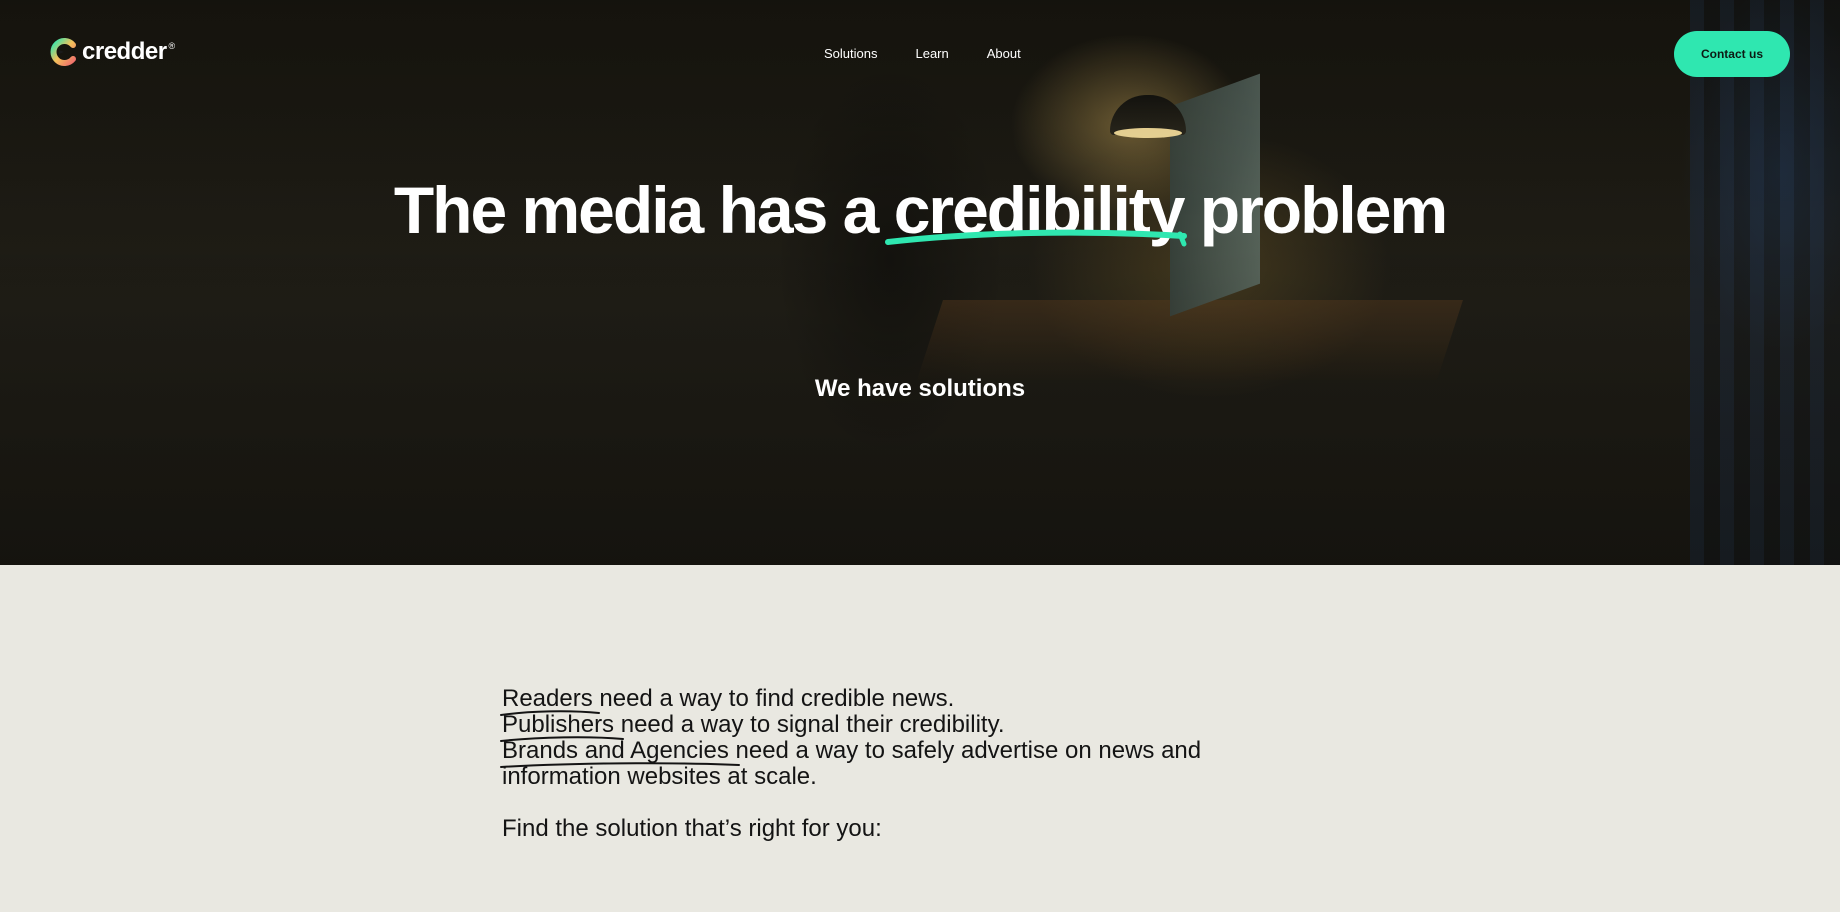  What do you see at coordinates (850, 53) in the screenshot?
I see `nav-item-solutions: Solutions` at bounding box center [850, 53].